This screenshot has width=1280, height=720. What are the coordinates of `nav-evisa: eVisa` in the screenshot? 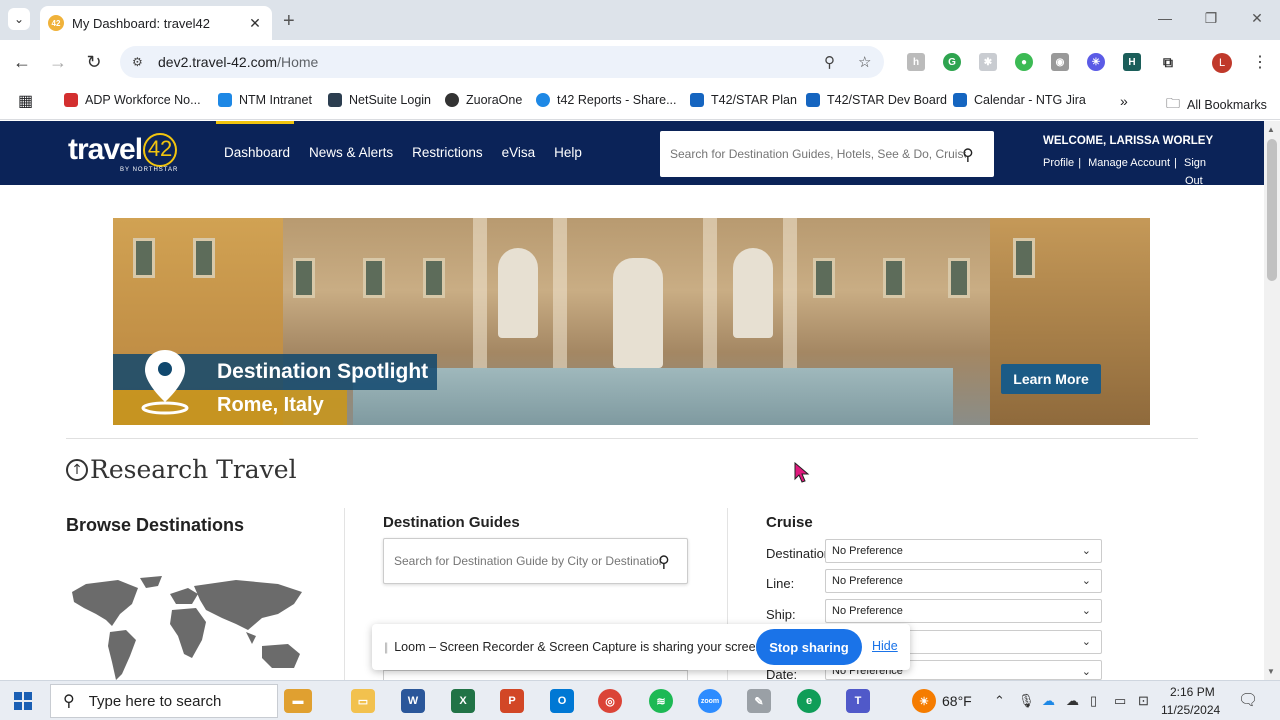 It's located at (519, 152).